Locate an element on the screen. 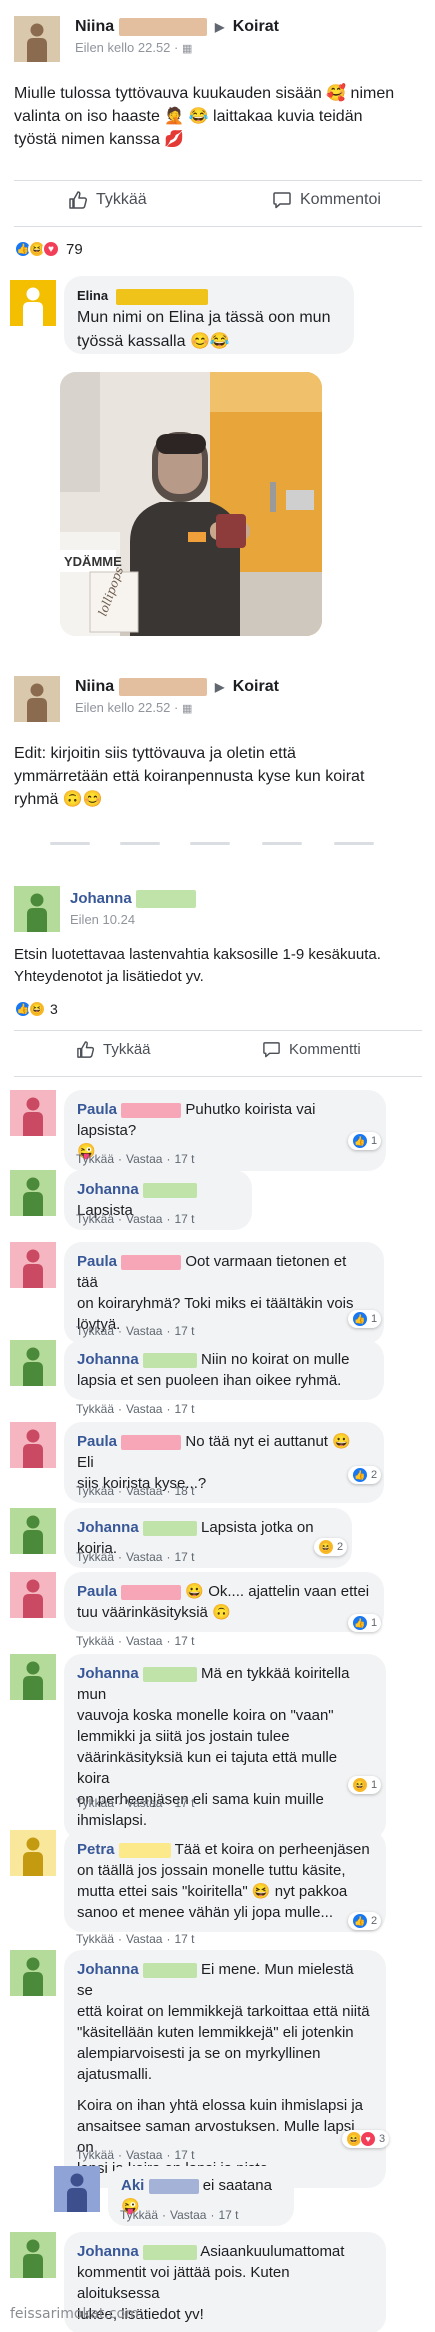 The width and height of the screenshot is (435, 2332). arrow-icon: ▶ is located at coordinates (220, 687).